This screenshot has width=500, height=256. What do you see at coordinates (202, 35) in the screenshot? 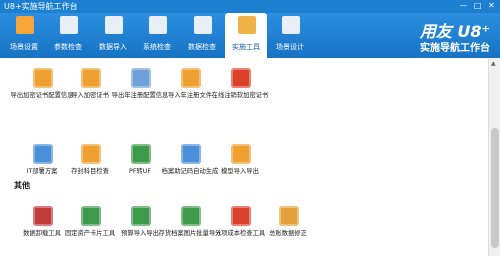
I see `tab-data-check: 数据检查` at bounding box center [202, 35].